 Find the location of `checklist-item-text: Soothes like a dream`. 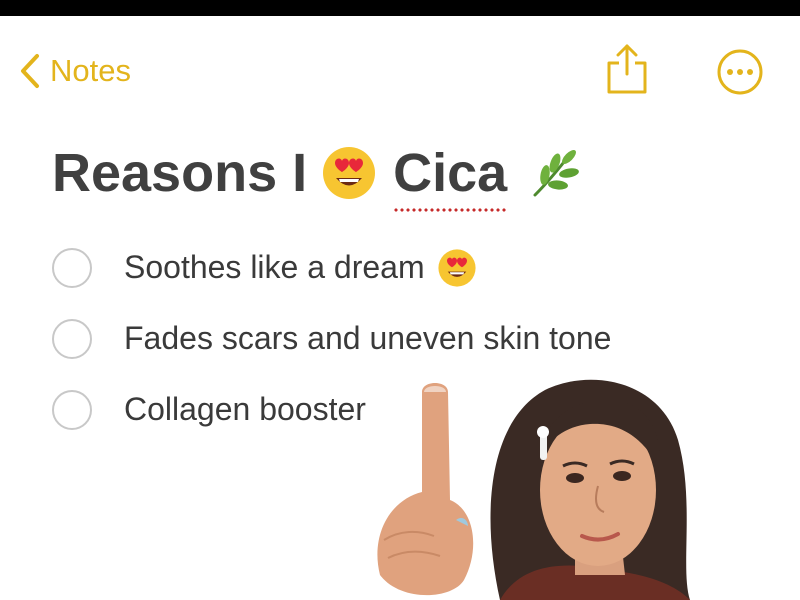

checklist-item-text: Soothes like a dream is located at coordinates (274, 267).